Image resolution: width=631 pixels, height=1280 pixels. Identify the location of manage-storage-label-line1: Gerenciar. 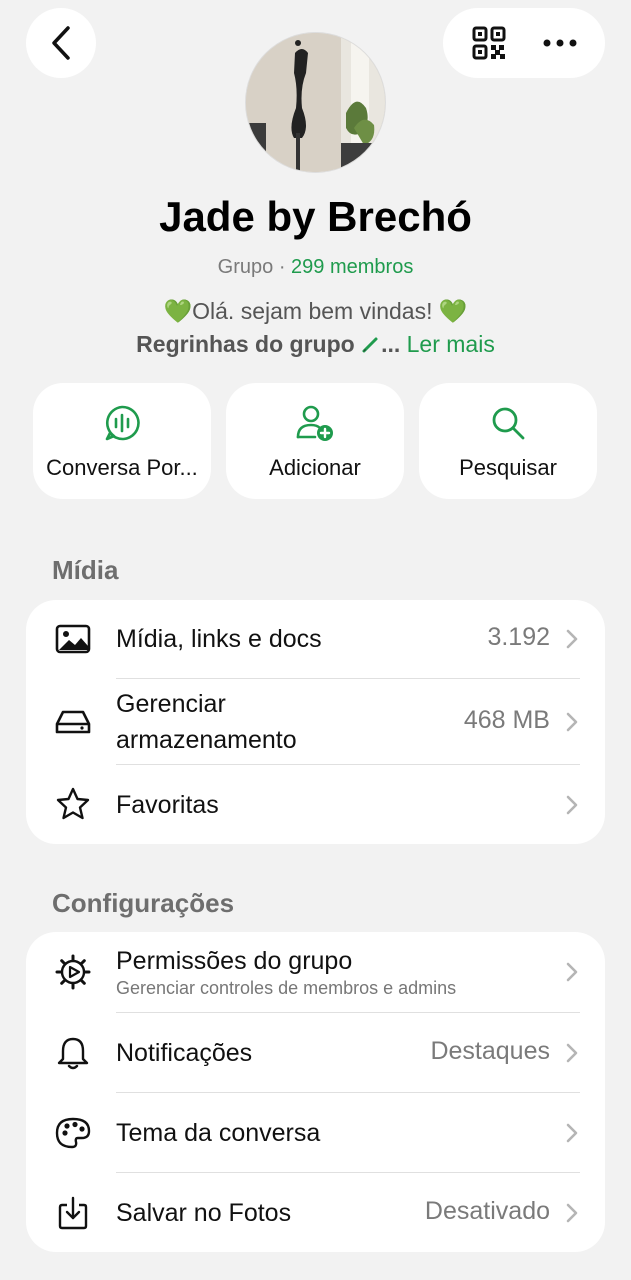
(171, 704).